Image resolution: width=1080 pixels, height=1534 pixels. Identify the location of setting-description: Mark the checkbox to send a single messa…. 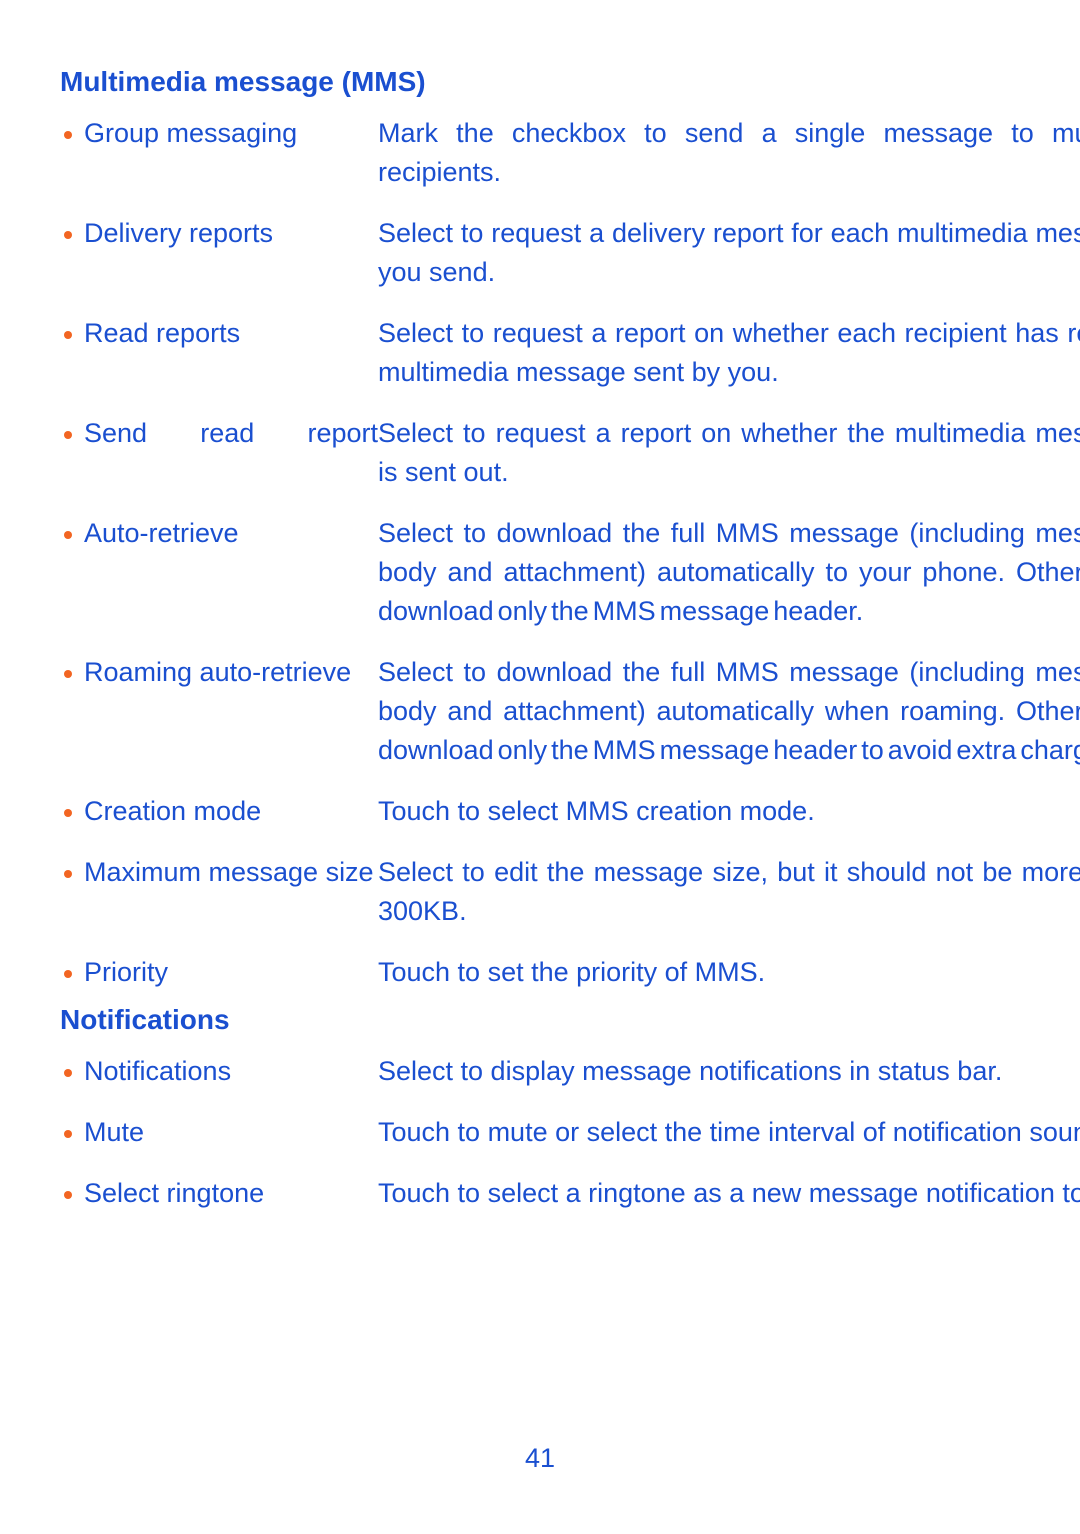
(729, 152).